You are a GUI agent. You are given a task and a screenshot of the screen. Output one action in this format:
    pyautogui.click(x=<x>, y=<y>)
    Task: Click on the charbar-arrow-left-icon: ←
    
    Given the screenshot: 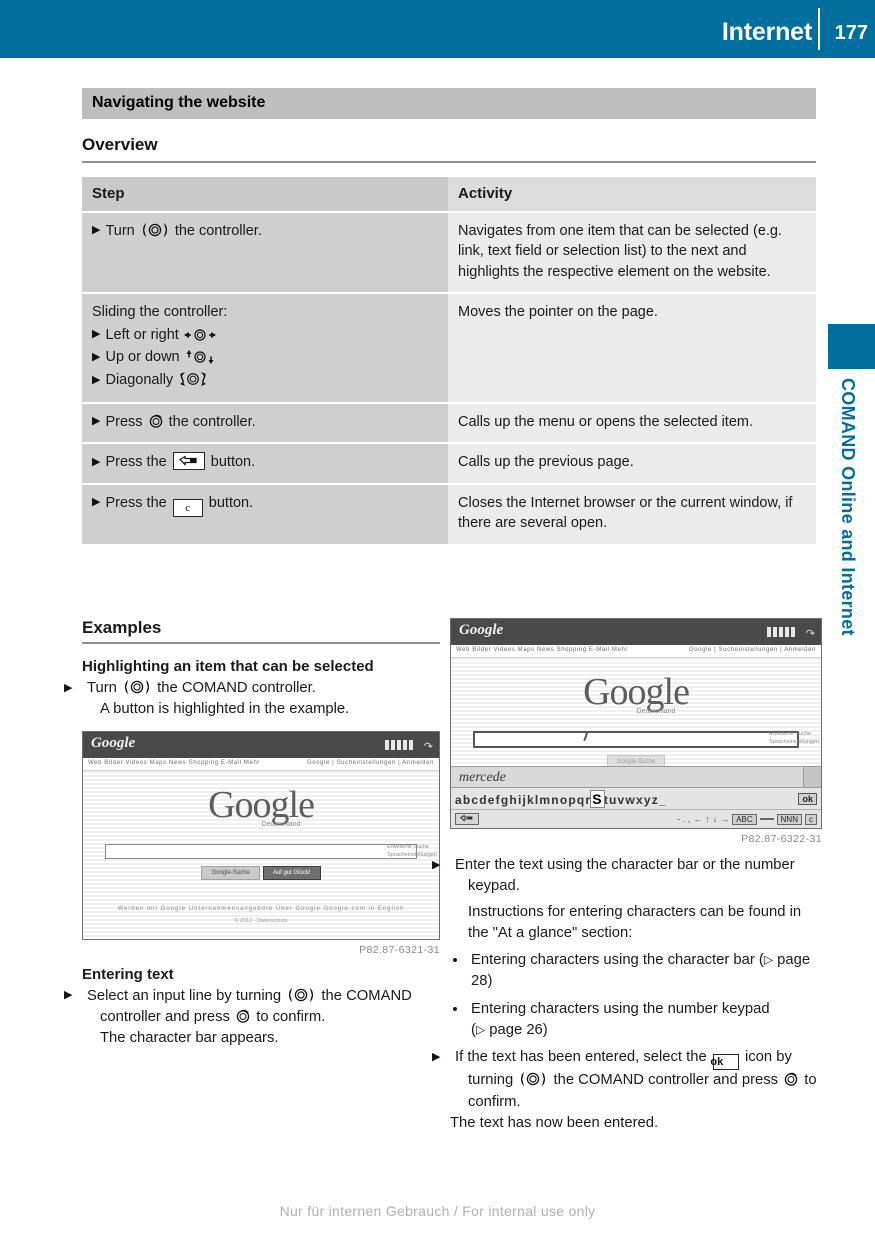 What is the action you would take?
    pyautogui.click(x=697, y=819)
    